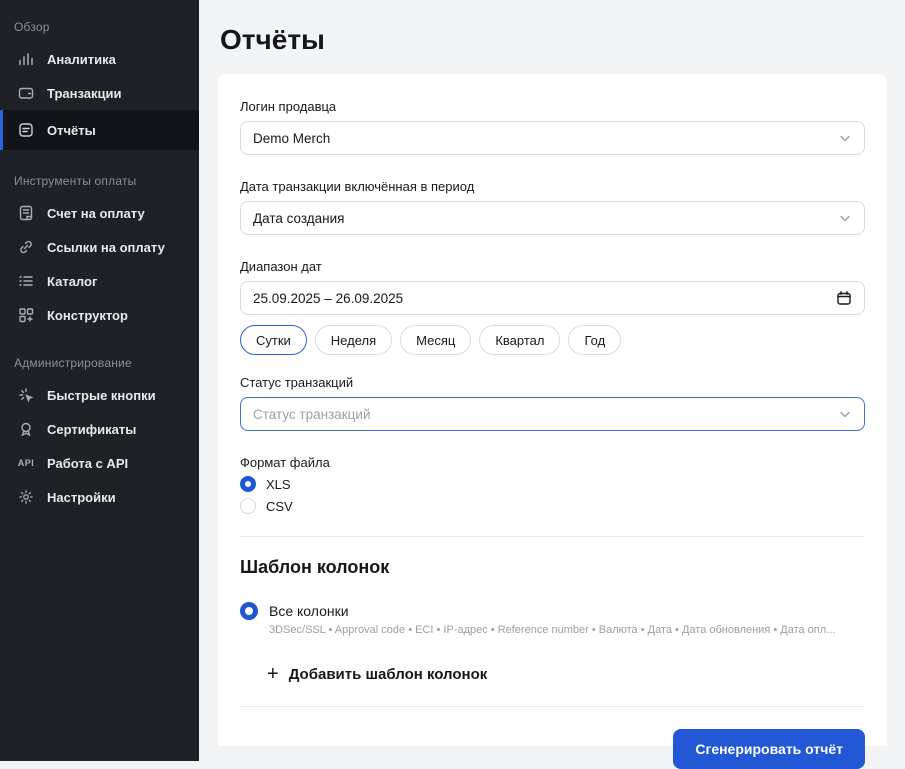 Image resolution: width=905 pixels, height=769 pixels. I want to click on sparkle-icon, so click(26, 395).